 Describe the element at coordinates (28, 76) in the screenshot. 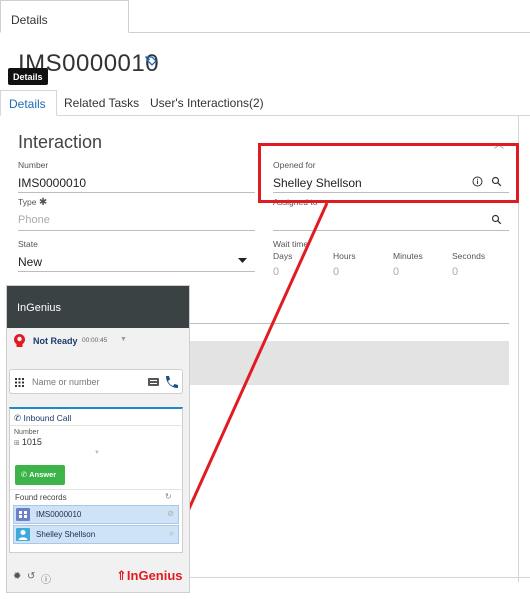

I see `details-tooltip: Details` at that location.